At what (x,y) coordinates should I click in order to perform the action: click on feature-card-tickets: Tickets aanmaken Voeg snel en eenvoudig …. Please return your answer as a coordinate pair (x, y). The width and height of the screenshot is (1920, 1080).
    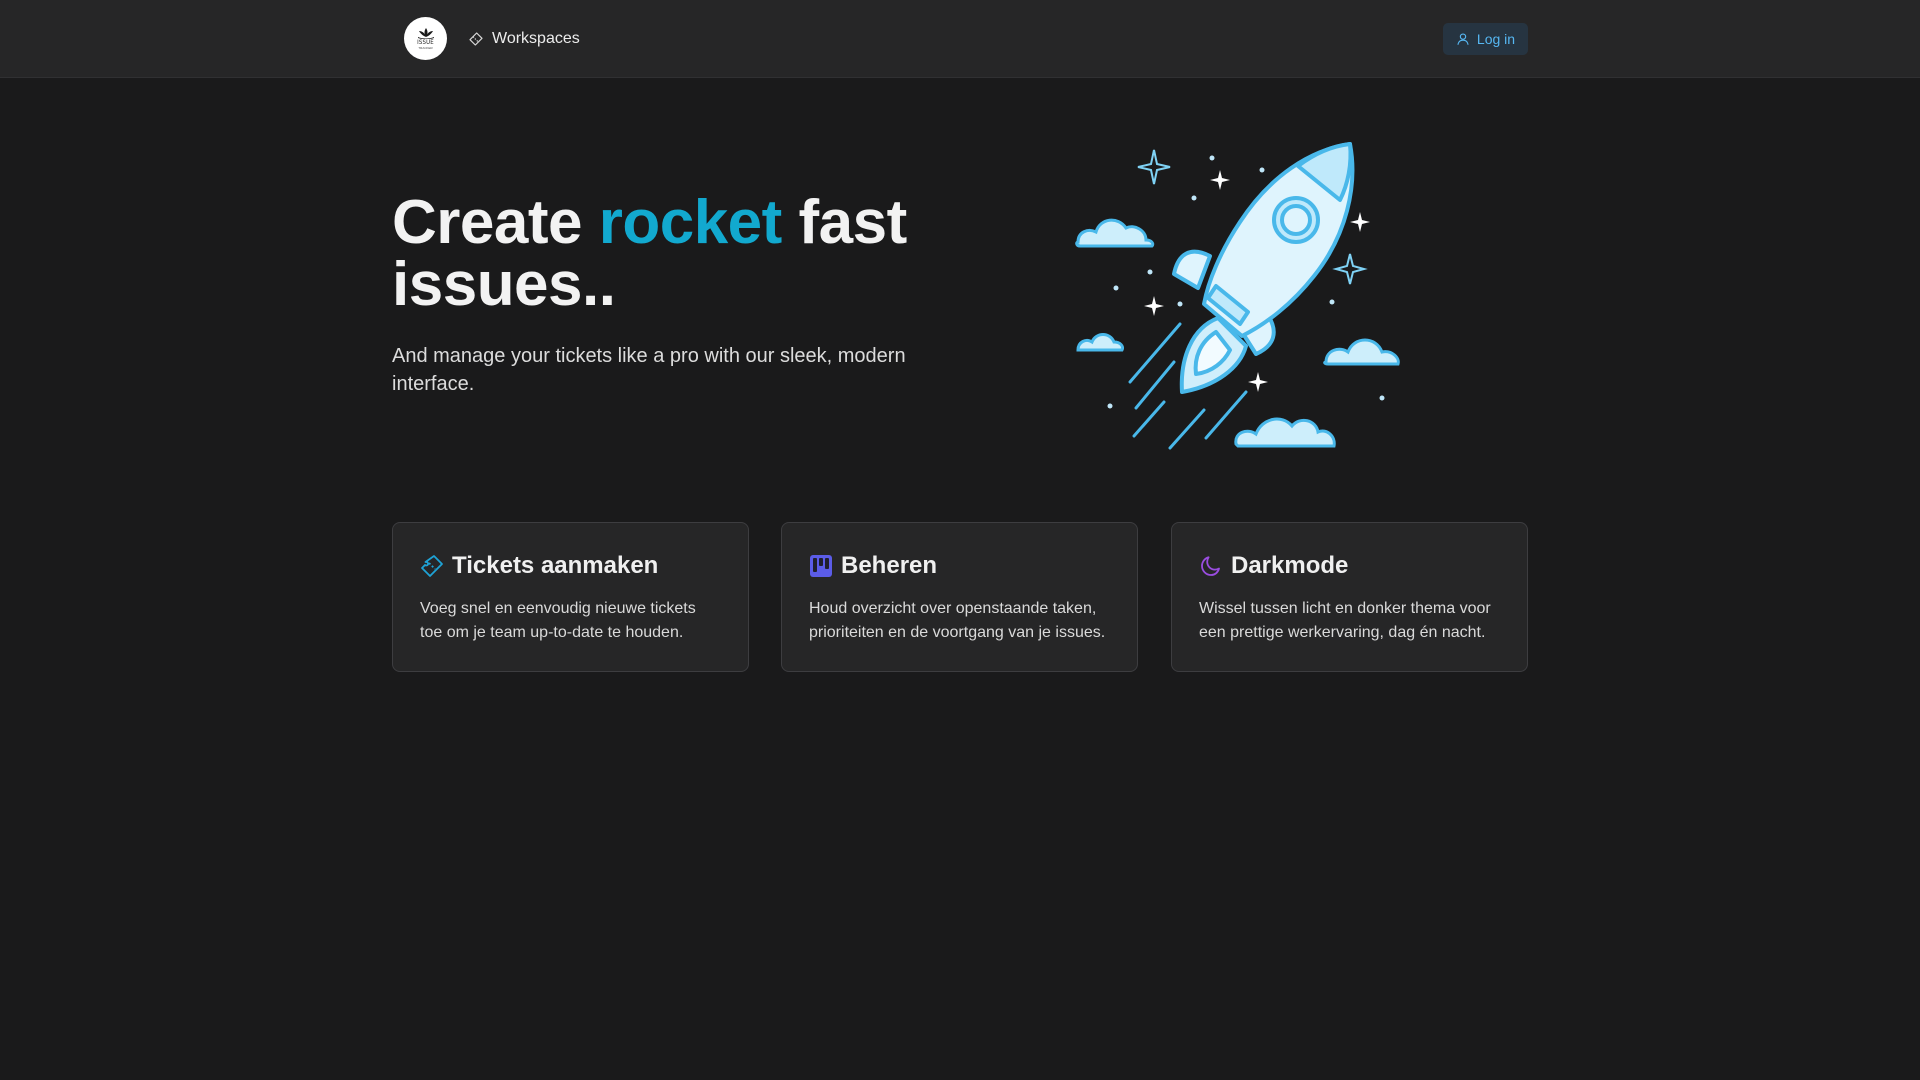
    Looking at the image, I should click on (570, 597).